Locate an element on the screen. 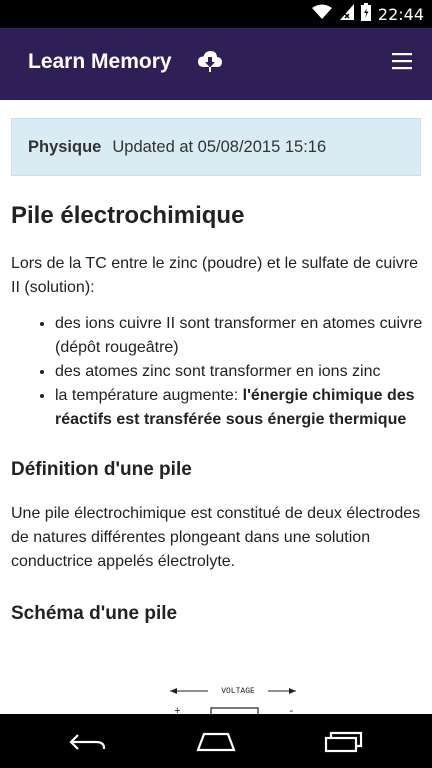 The image size is (432, 768). cloud-download-icon is located at coordinates (210, 61).